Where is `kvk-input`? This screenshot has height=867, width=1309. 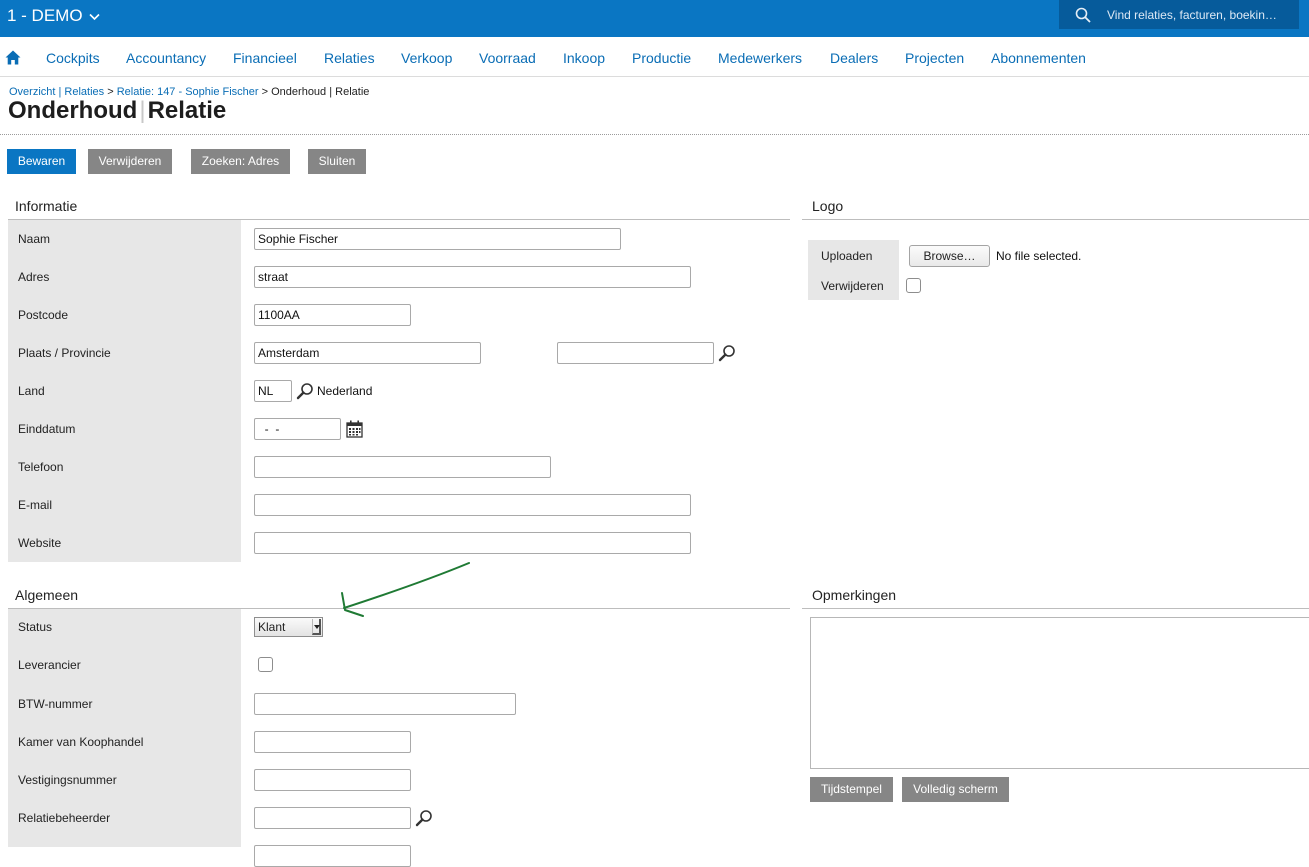
kvk-input is located at coordinates (332, 742).